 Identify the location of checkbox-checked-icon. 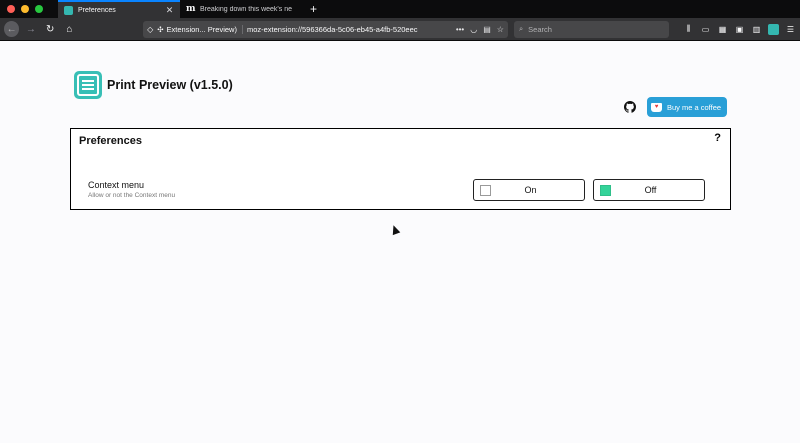
(605, 190).